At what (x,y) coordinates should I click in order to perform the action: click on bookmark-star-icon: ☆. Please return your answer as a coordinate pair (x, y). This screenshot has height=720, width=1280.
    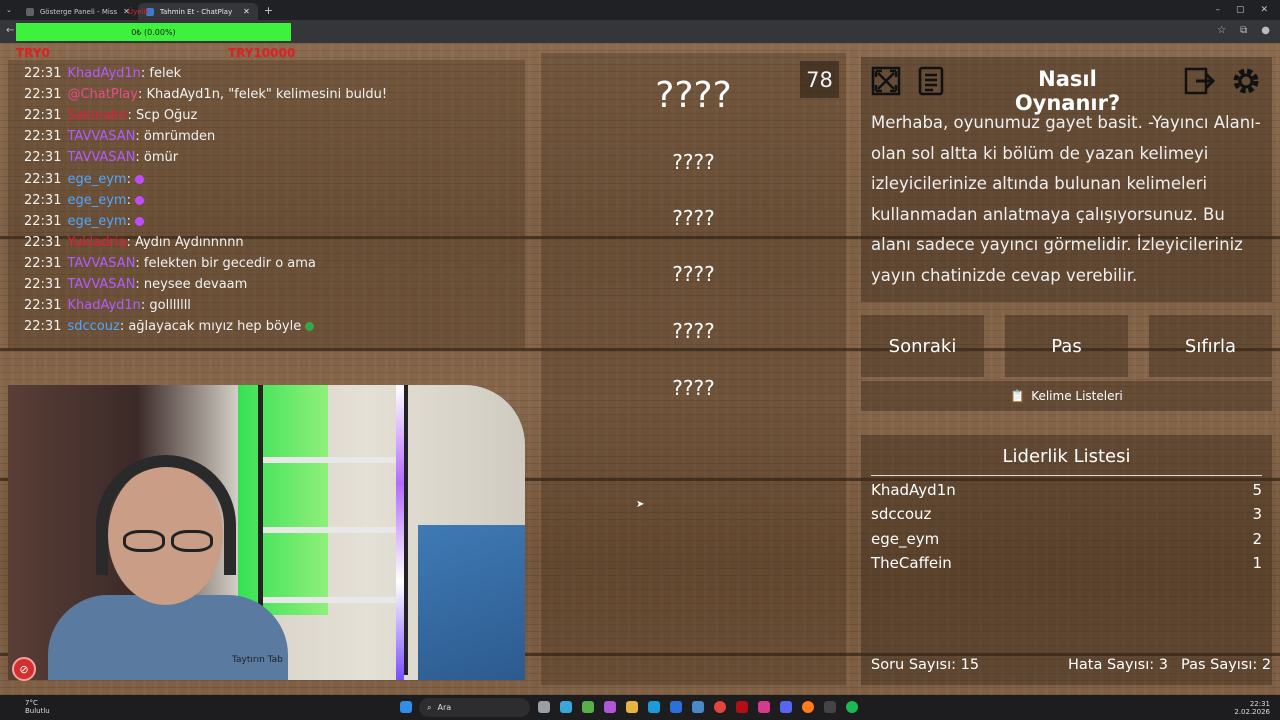
    Looking at the image, I should click on (1221, 30).